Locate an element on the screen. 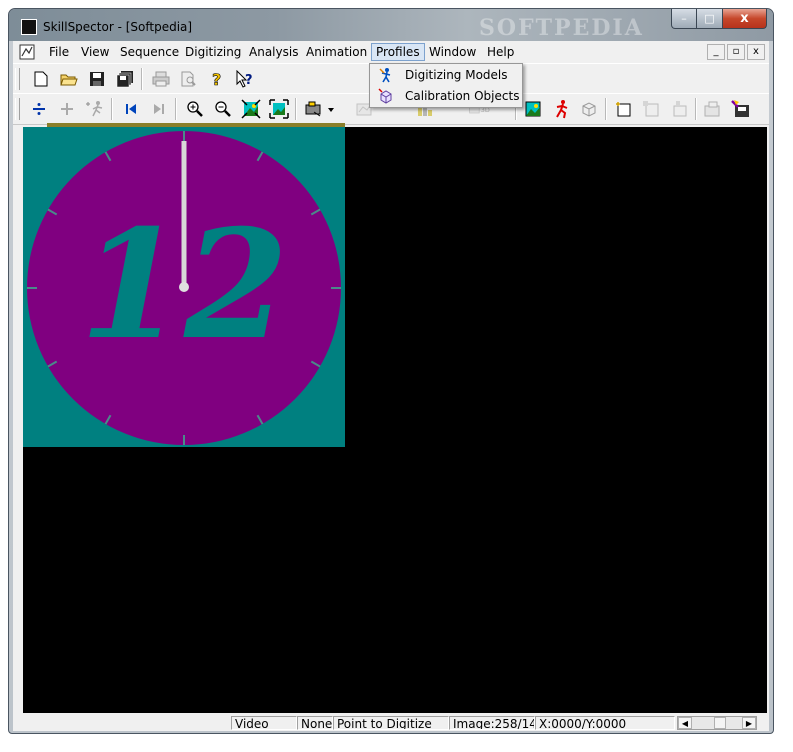 The image size is (793, 752). save-all-icon is located at coordinates (125, 79).